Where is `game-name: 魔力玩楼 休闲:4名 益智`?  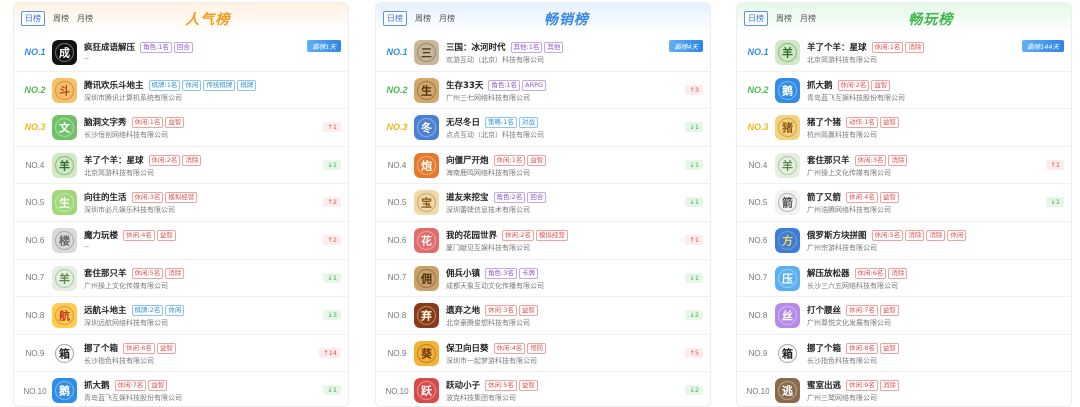 game-name: 魔力玩楼 休闲:4名 益智 is located at coordinates (130, 235).